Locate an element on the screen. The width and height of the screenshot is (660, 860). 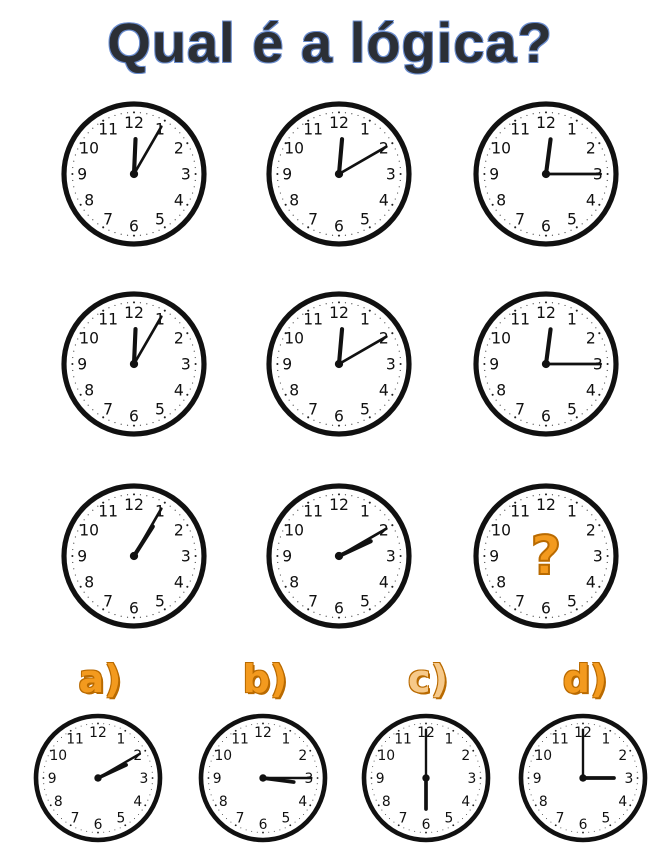
option-b-clock: 123456789101112 is located at coordinates (263, 778).